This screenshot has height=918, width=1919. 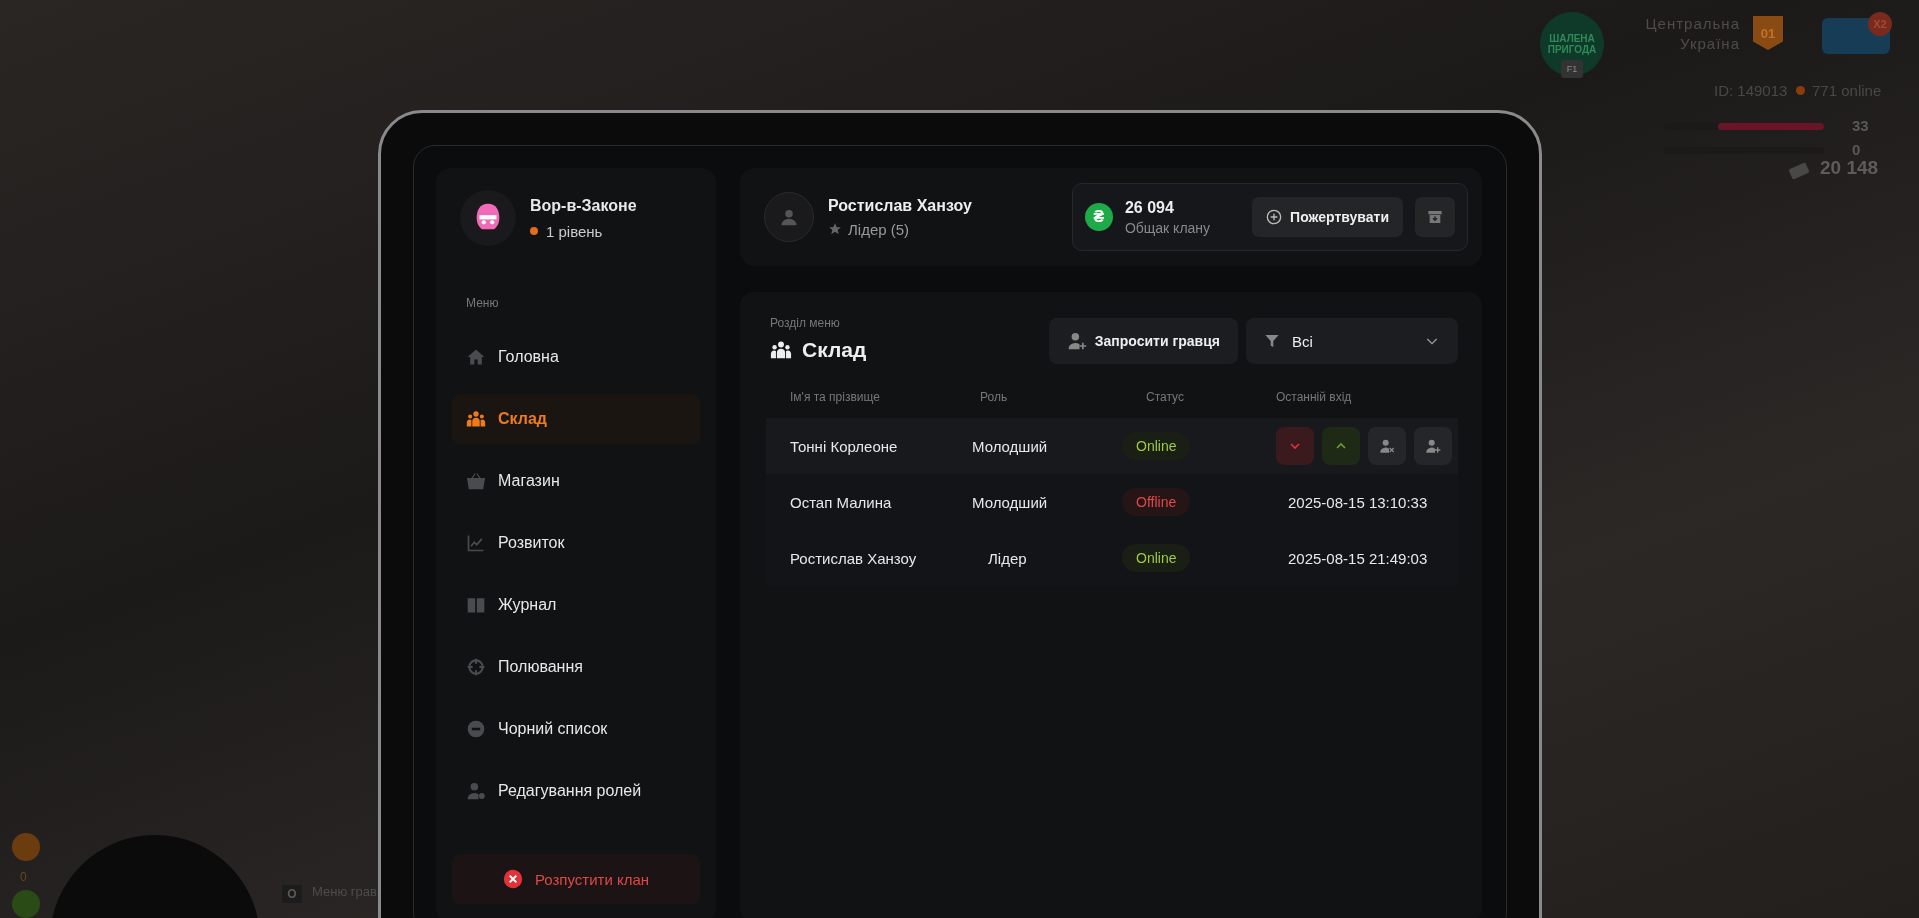 What do you see at coordinates (576, 879) in the screenshot?
I see `disband-button: Розпустити клан` at bounding box center [576, 879].